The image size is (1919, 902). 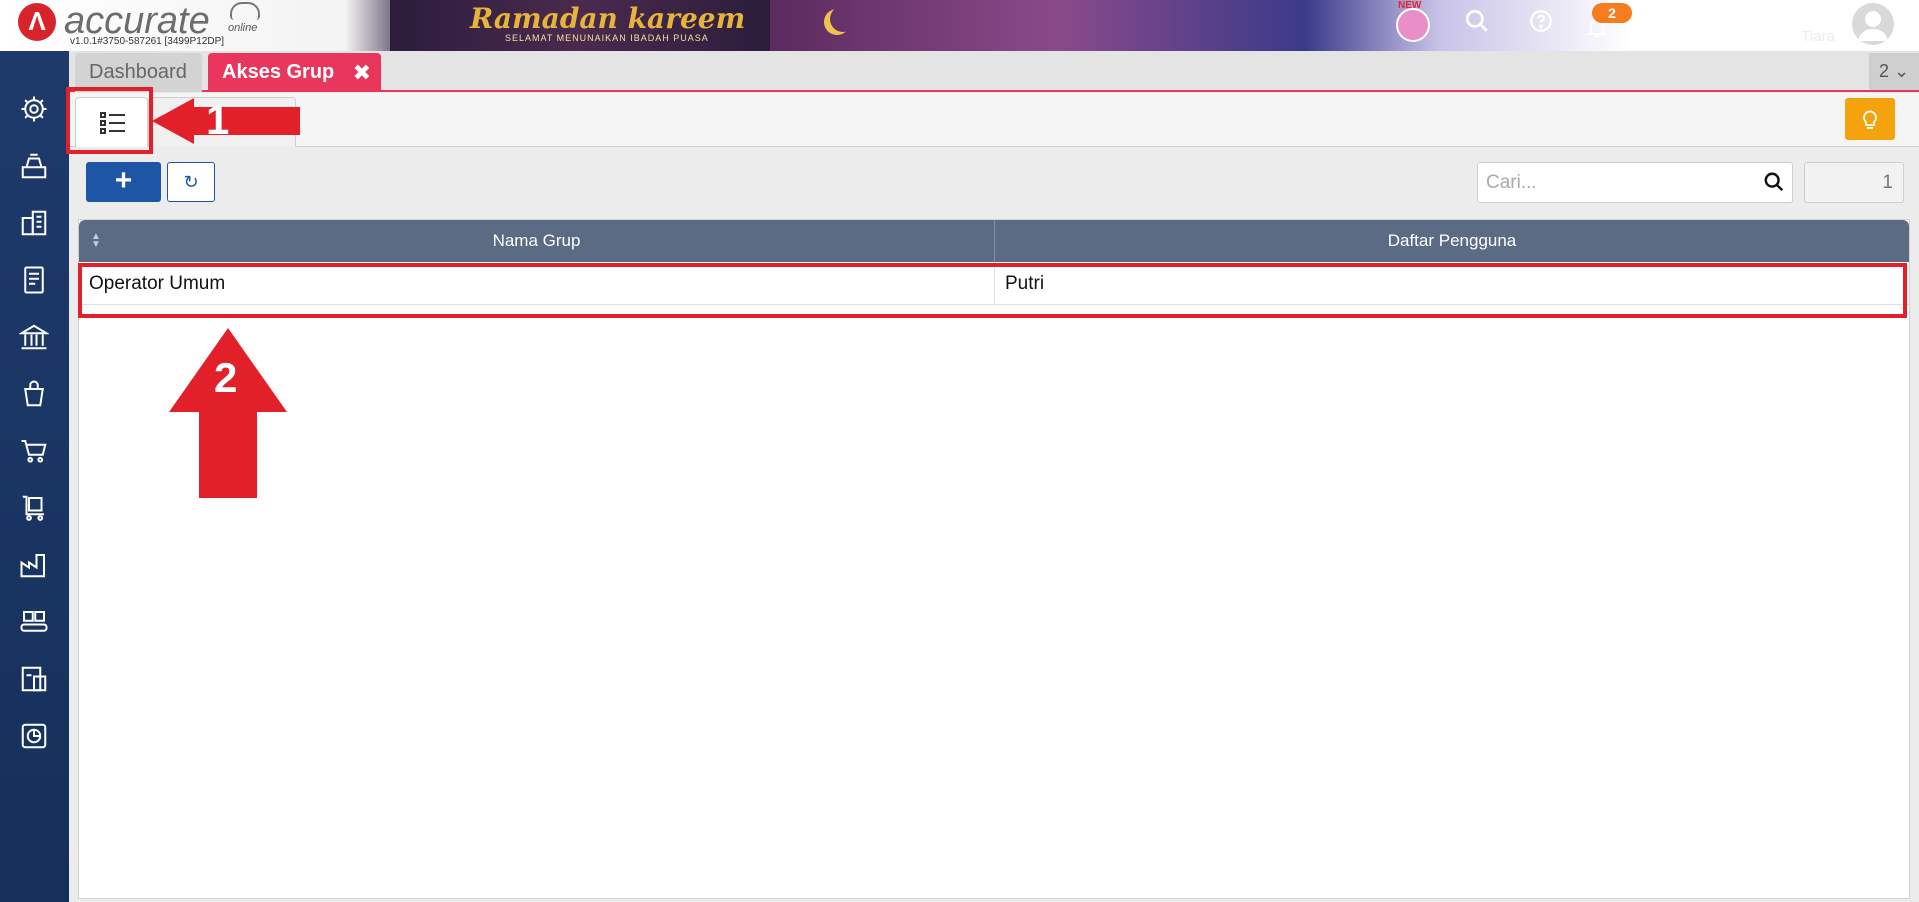 I want to click on company-building-icon, so click(x=34, y=223).